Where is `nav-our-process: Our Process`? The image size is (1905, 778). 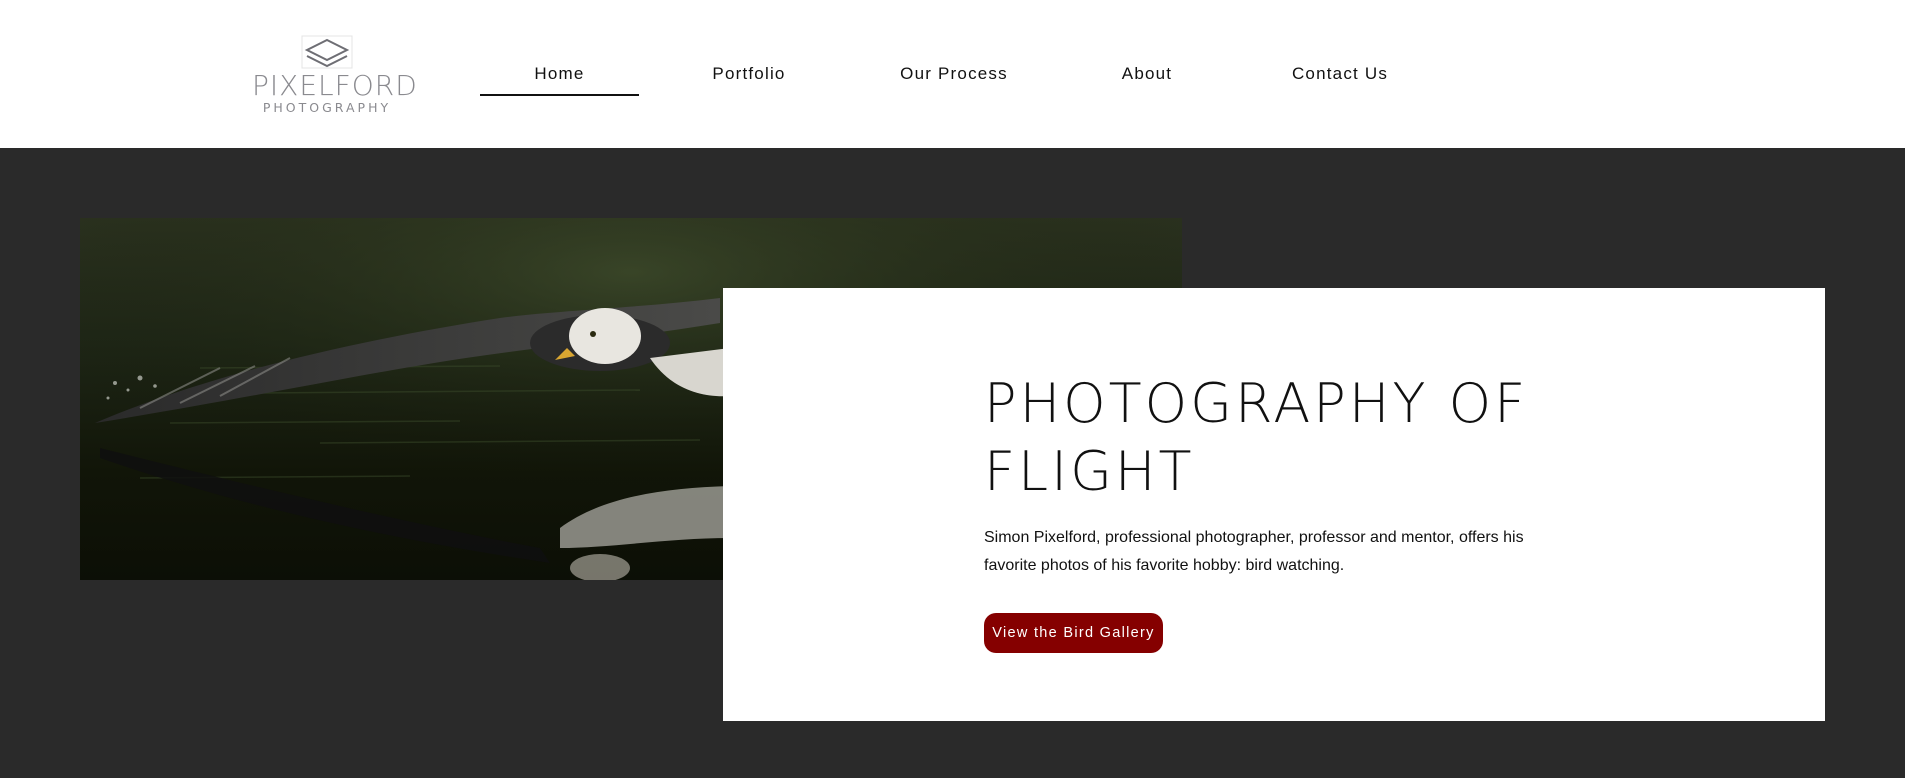
nav-our-process: Our Process is located at coordinates (954, 76).